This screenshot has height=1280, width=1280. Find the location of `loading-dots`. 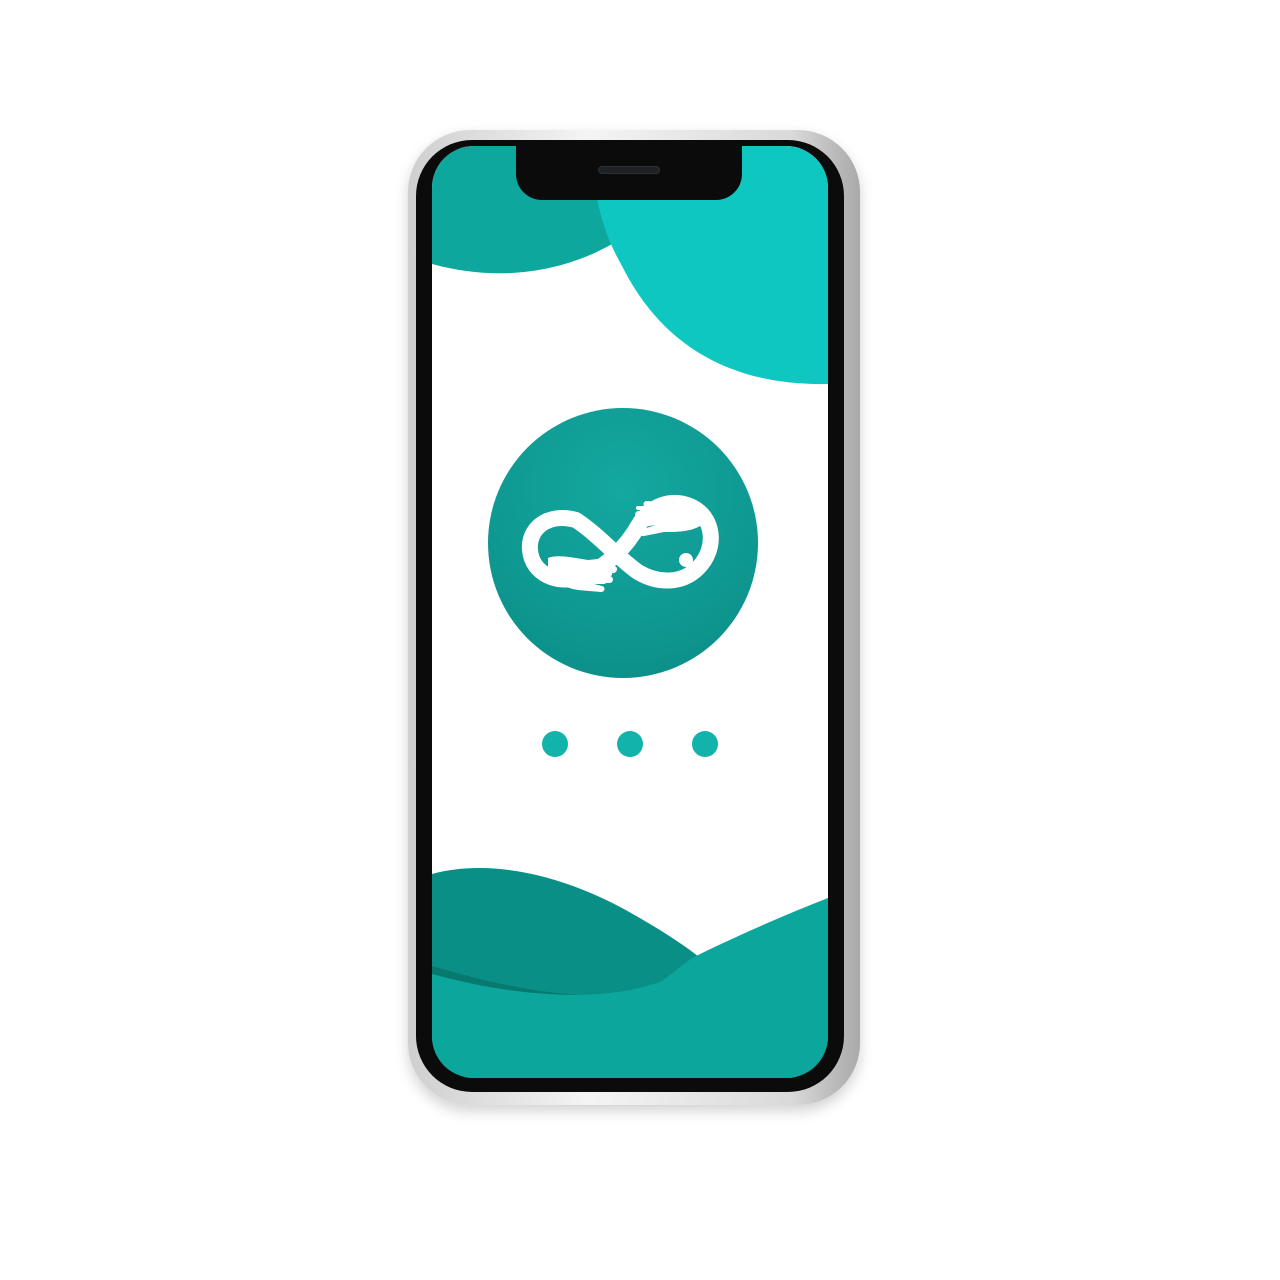

loading-dots is located at coordinates (630, 744).